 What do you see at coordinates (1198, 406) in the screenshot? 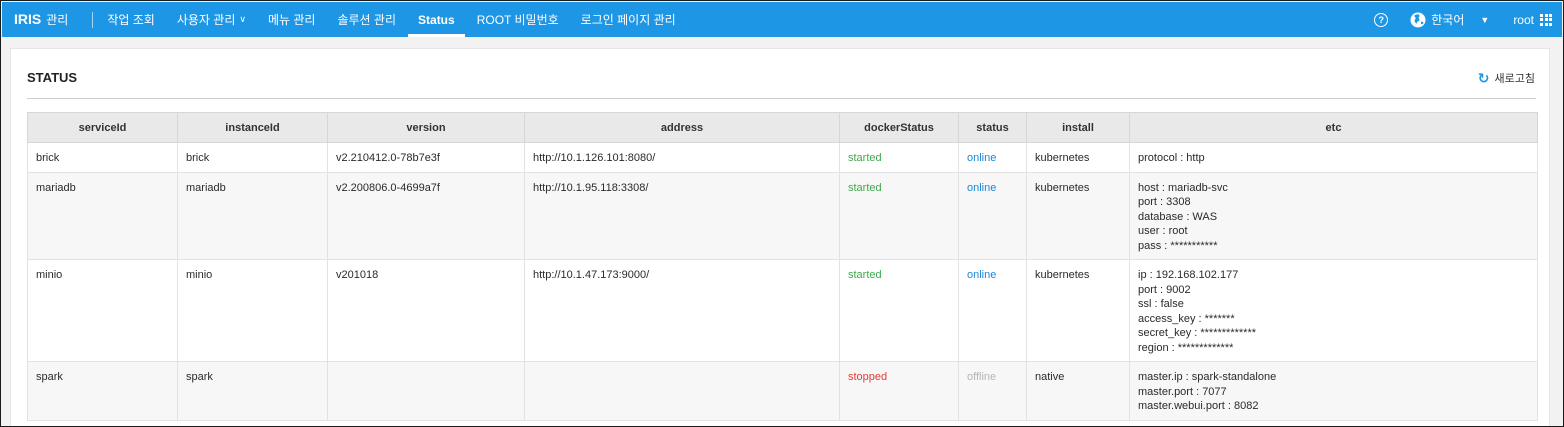
I see `etc-line: master.webui.port : 8082` at bounding box center [1198, 406].